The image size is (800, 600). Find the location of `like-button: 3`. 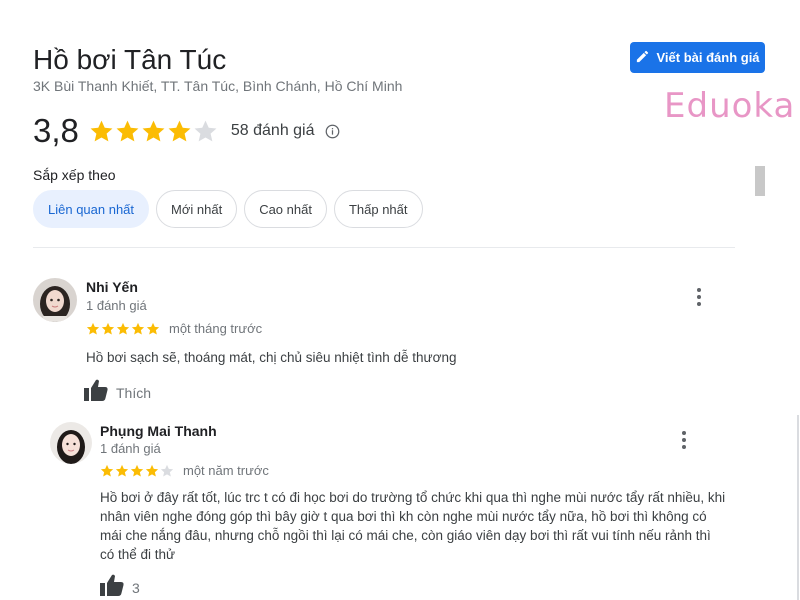

like-button: 3 is located at coordinates (120, 587).